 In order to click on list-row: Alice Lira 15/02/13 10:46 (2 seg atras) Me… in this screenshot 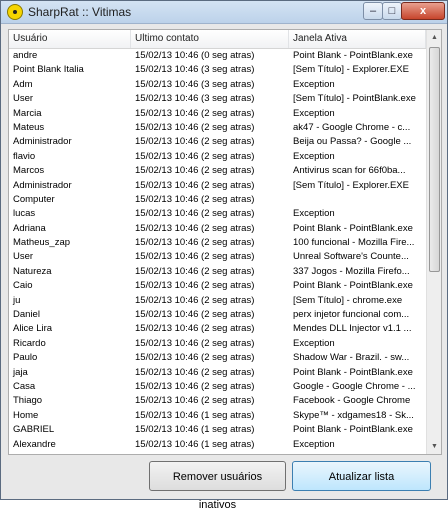, I will do `click(217, 329)`.